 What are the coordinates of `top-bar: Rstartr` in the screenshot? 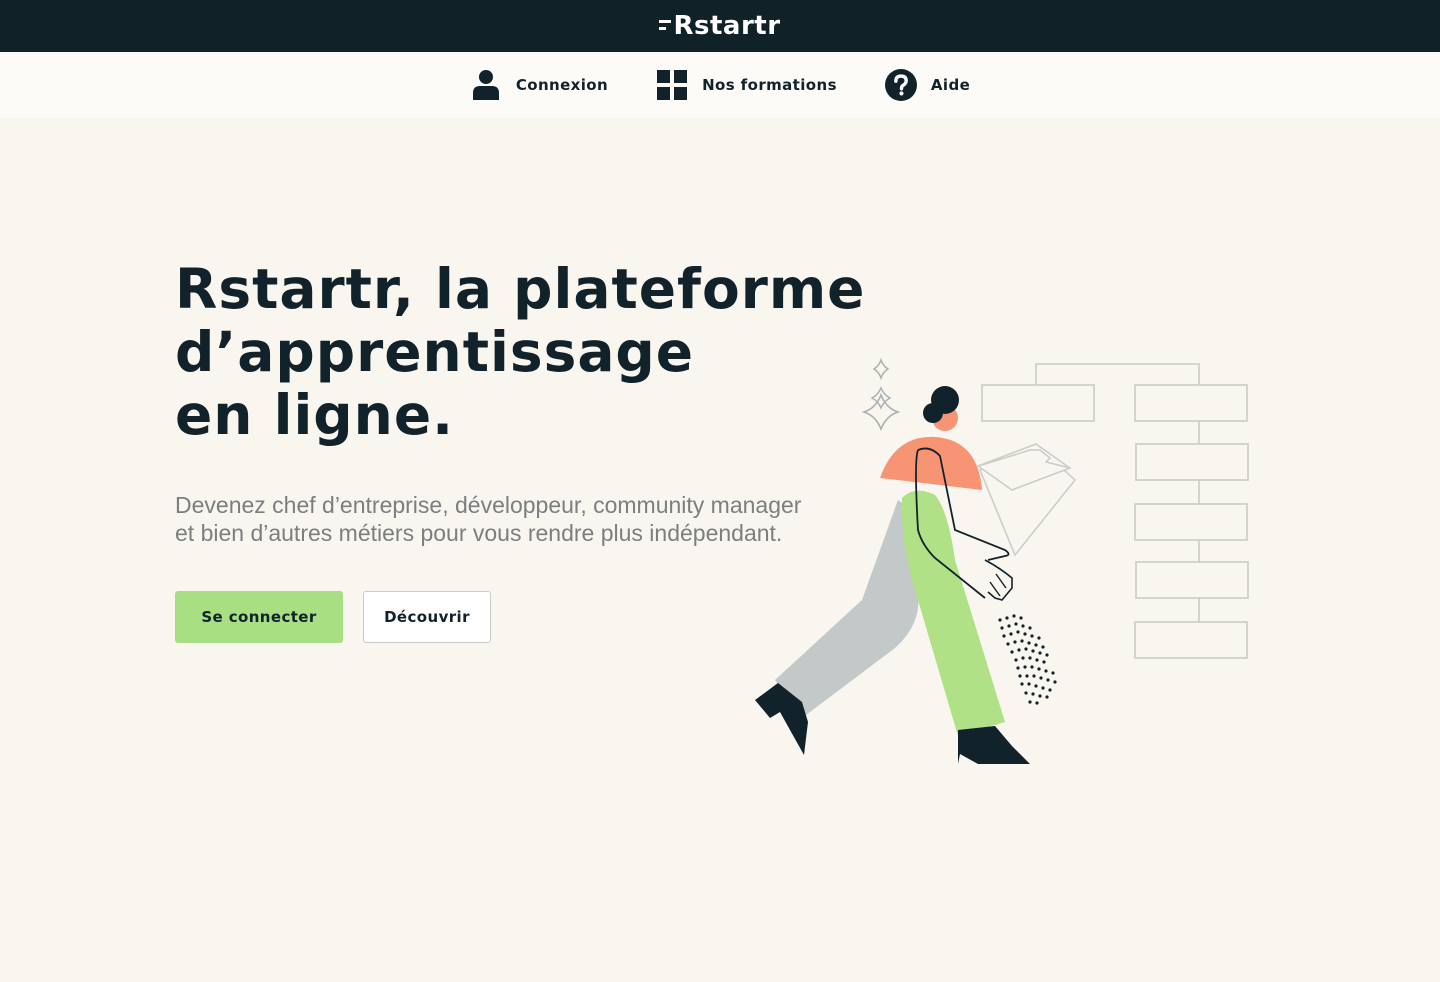 It's located at (720, 26).